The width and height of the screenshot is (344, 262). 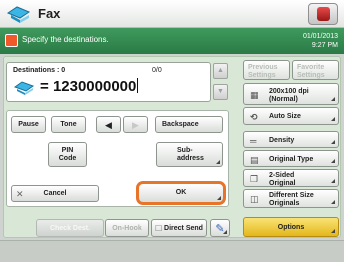 I want to click on title-bar: Fax, so click(x=172, y=14).